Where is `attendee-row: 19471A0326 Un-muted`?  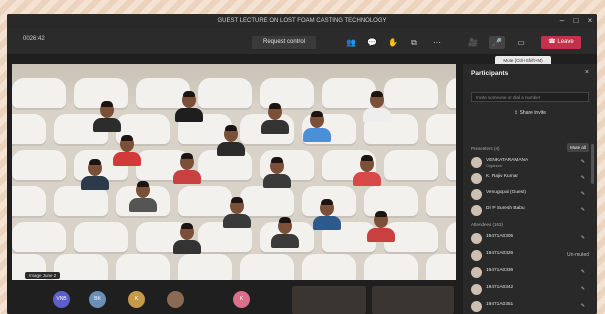 attendee-row: 19471A0326 Un-muted is located at coordinates (532, 256).